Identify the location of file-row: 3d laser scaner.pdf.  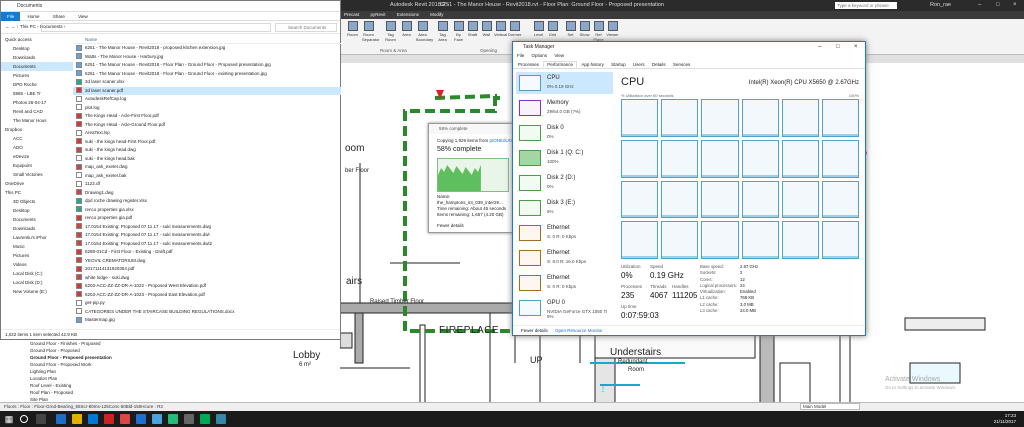
(207, 90).